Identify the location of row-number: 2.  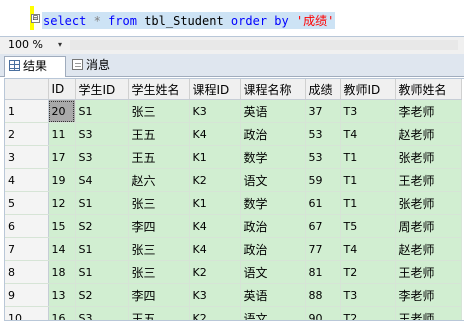
(27, 134).